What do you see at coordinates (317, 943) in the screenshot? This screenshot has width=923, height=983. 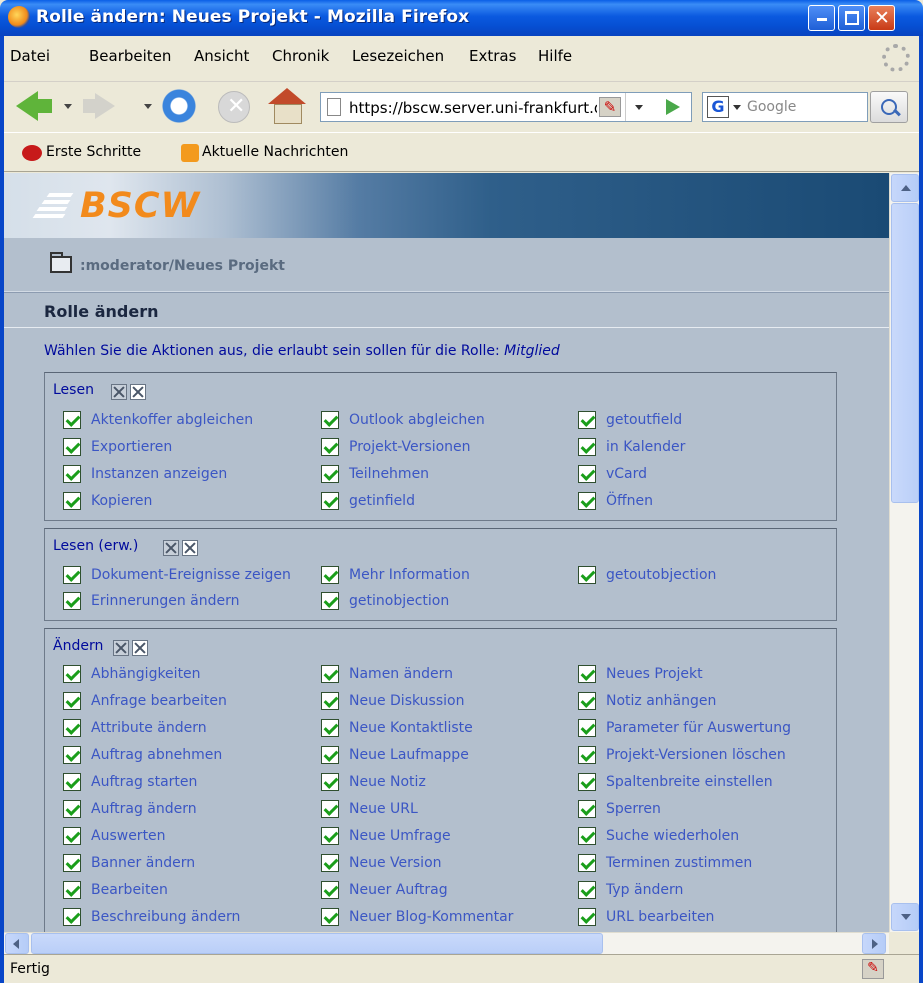 I see `horizontal-scroll-thumb` at bounding box center [317, 943].